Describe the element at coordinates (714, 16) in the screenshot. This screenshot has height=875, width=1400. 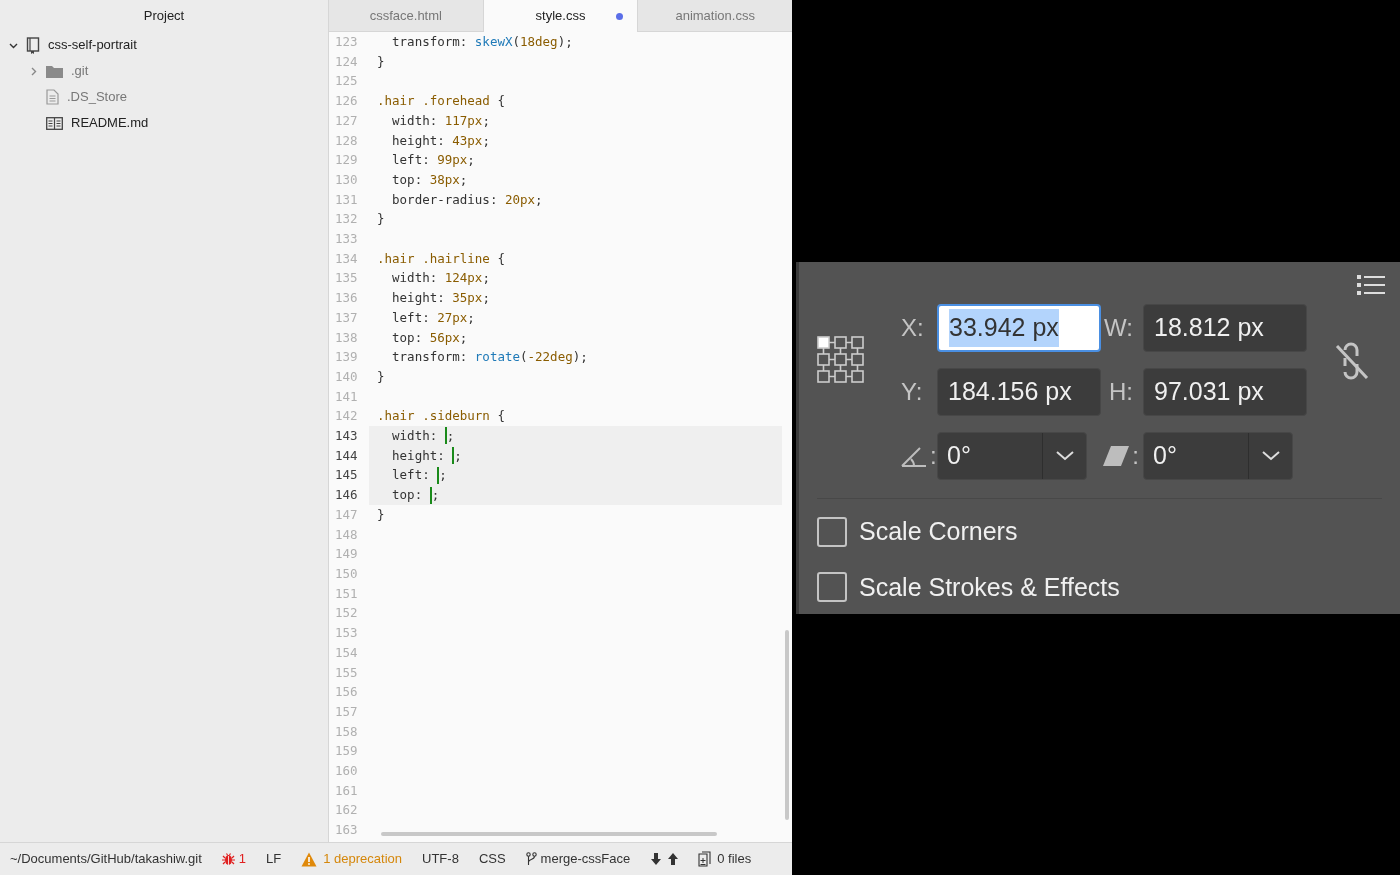
I see `editor-tab: animation.css` at that location.